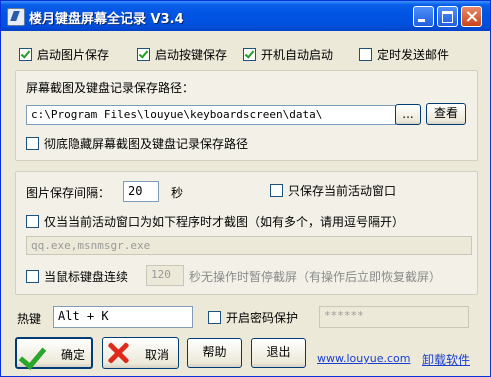 The height and width of the screenshot is (377, 491). Describe the element at coordinates (123, 317) in the screenshot. I see `hotkey-input: Alt + K` at that location.